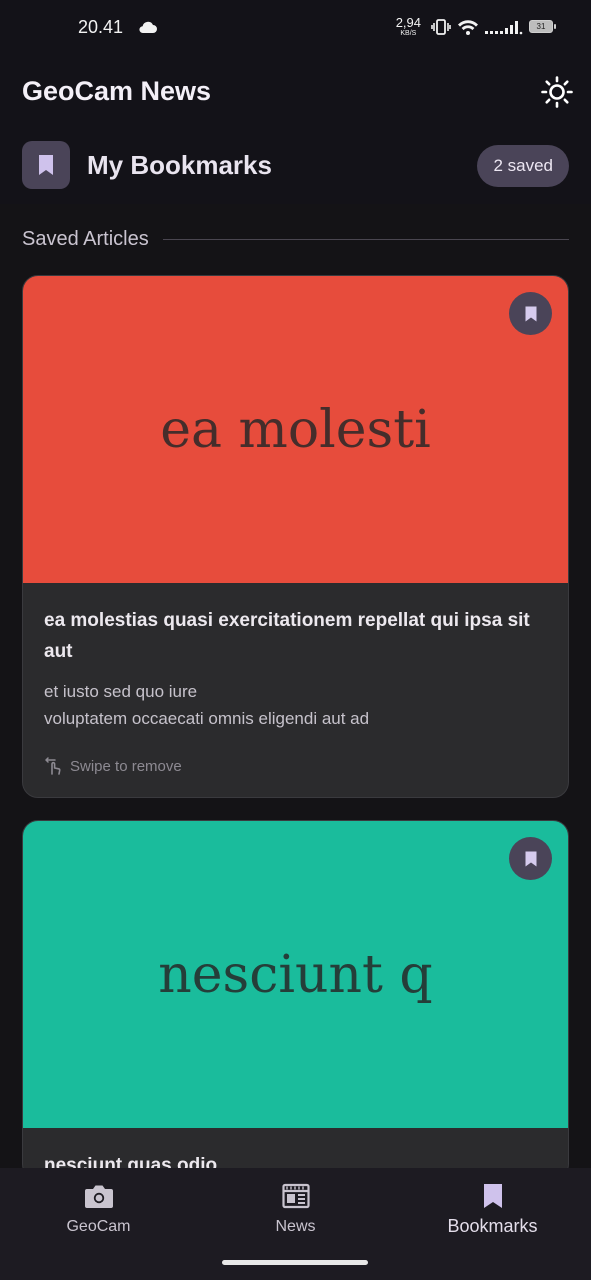  Describe the element at coordinates (557, 92) in the screenshot. I see `sun-icon` at that location.